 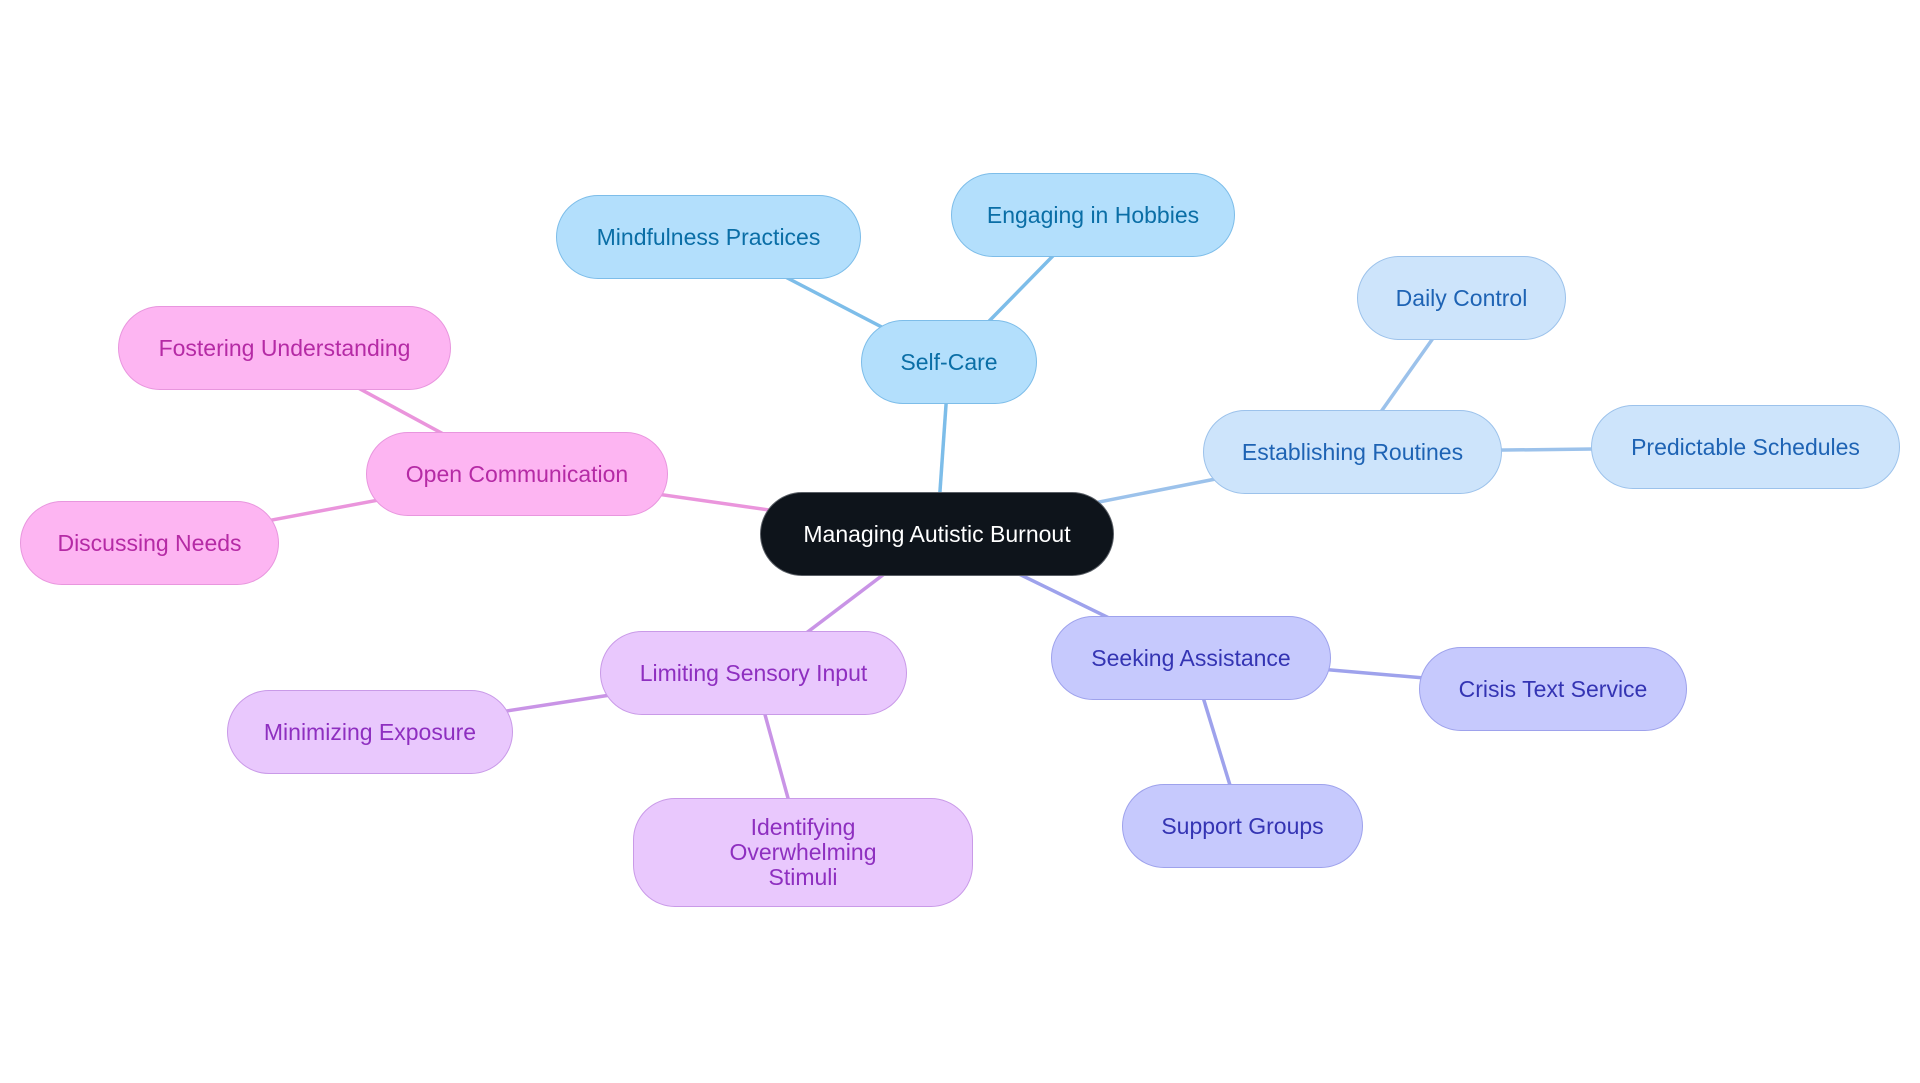 I want to click on node-open-communication: Open Communication, so click(x=517, y=474).